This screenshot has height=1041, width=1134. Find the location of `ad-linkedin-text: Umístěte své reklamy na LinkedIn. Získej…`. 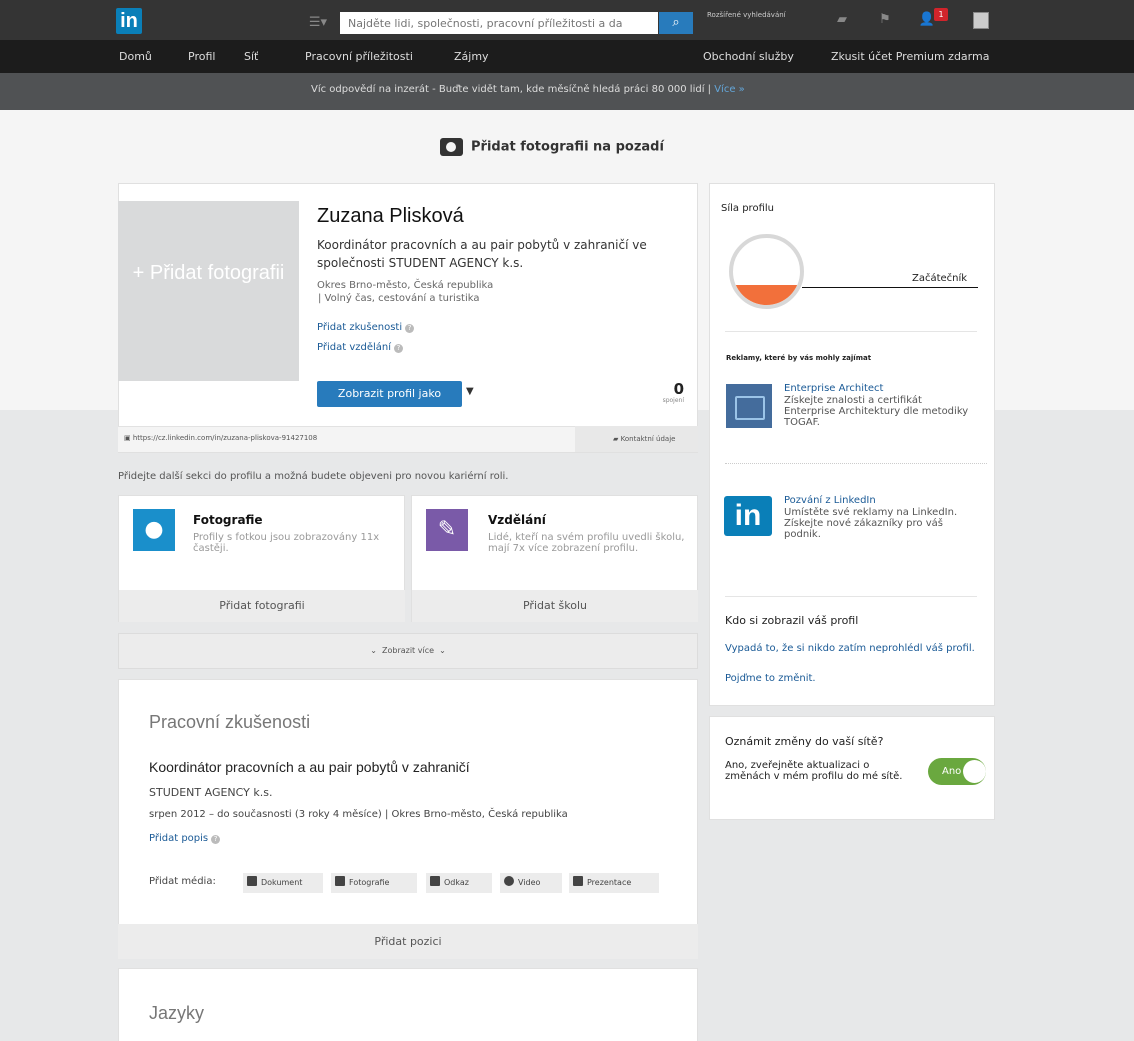

ad-linkedin-text: Umístěte své reklamy na LinkedIn. Získej… is located at coordinates (871, 523).